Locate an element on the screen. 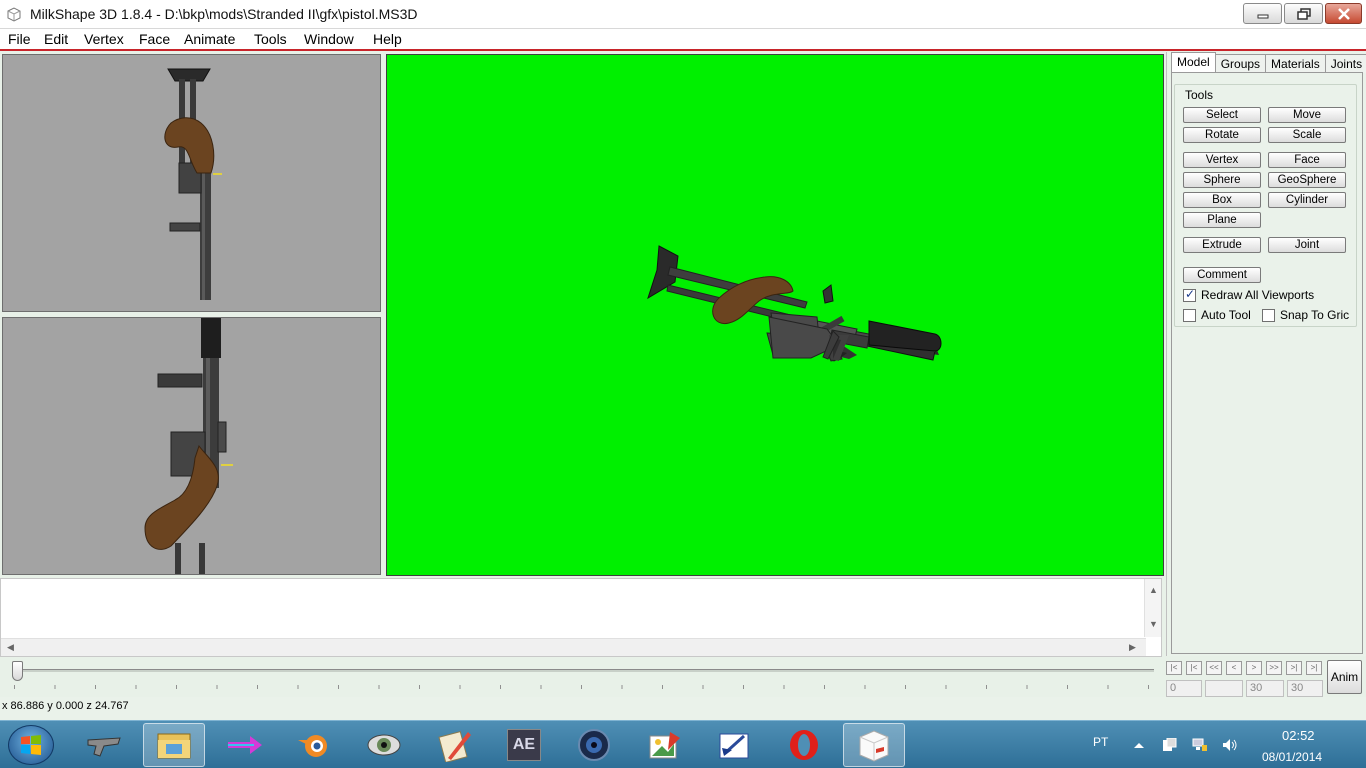 This screenshot has height=768, width=1366. plane-button: Plane is located at coordinates (1222, 220).